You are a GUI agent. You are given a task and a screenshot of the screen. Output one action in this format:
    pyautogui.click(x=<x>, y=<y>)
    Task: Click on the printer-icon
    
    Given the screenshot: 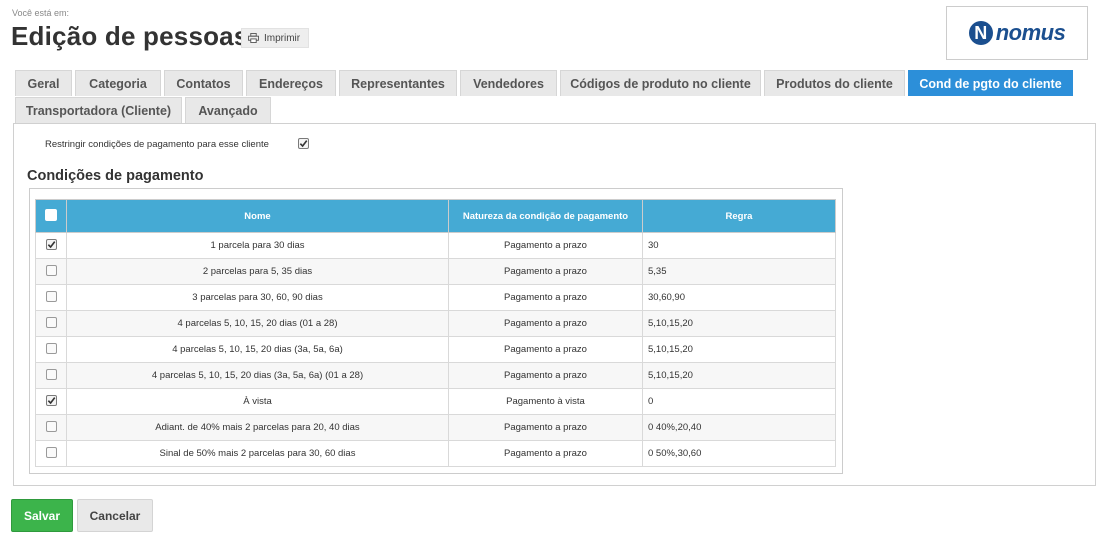 What is the action you would take?
    pyautogui.click(x=253, y=38)
    